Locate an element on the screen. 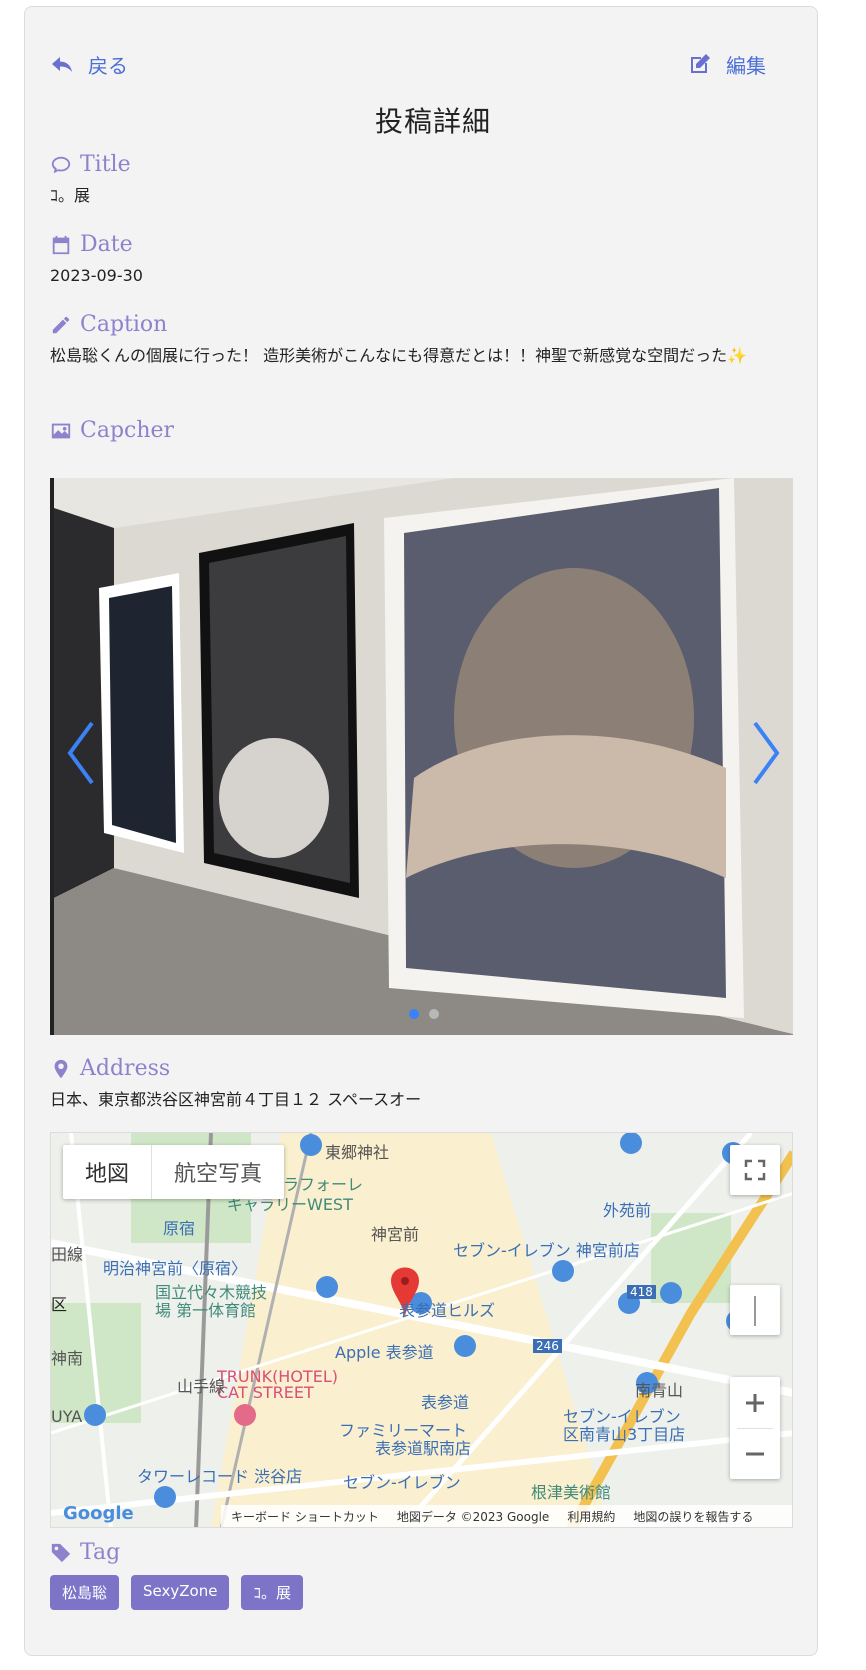 This screenshot has height=1670, width=866. map-label: 田線 is located at coordinates (67, 1254).